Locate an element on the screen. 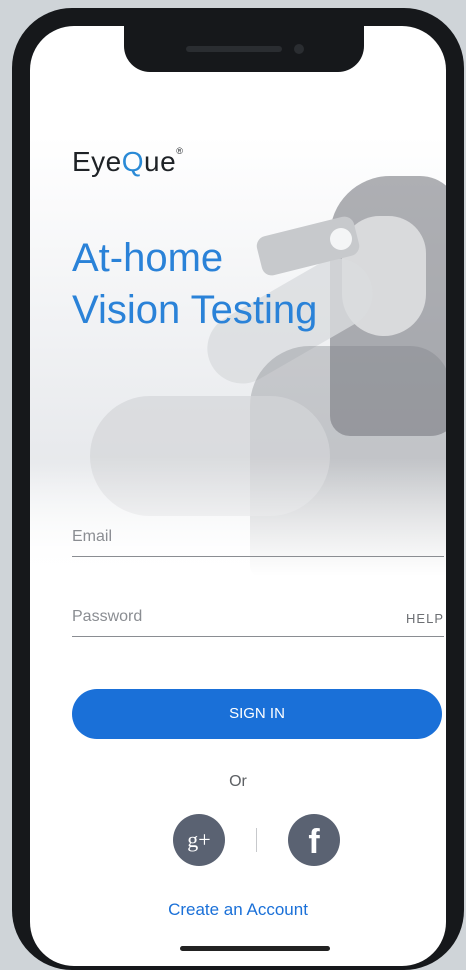 This screenshot has height=970, width=466. camera is located at coordinates (299, 49).